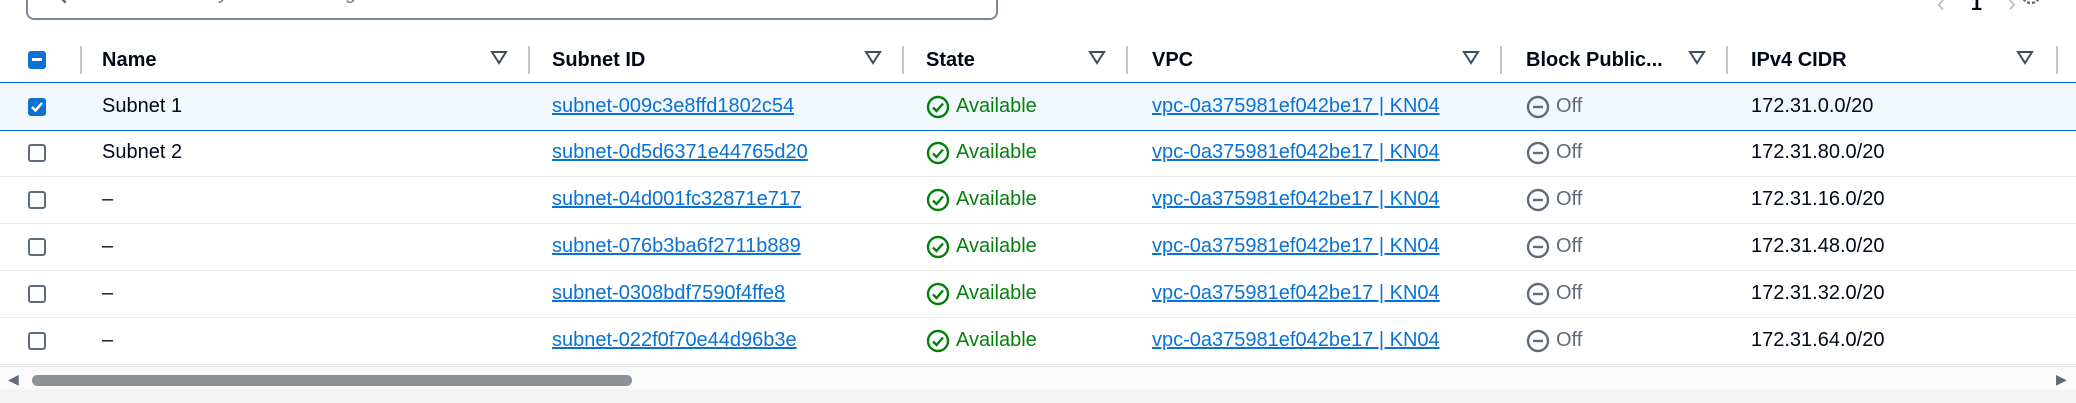  Describe the element at coordinates (673, 106) in the screenshot. I see `subnet-id-link: subnet-009c3e8ffd1802c54` at that location.